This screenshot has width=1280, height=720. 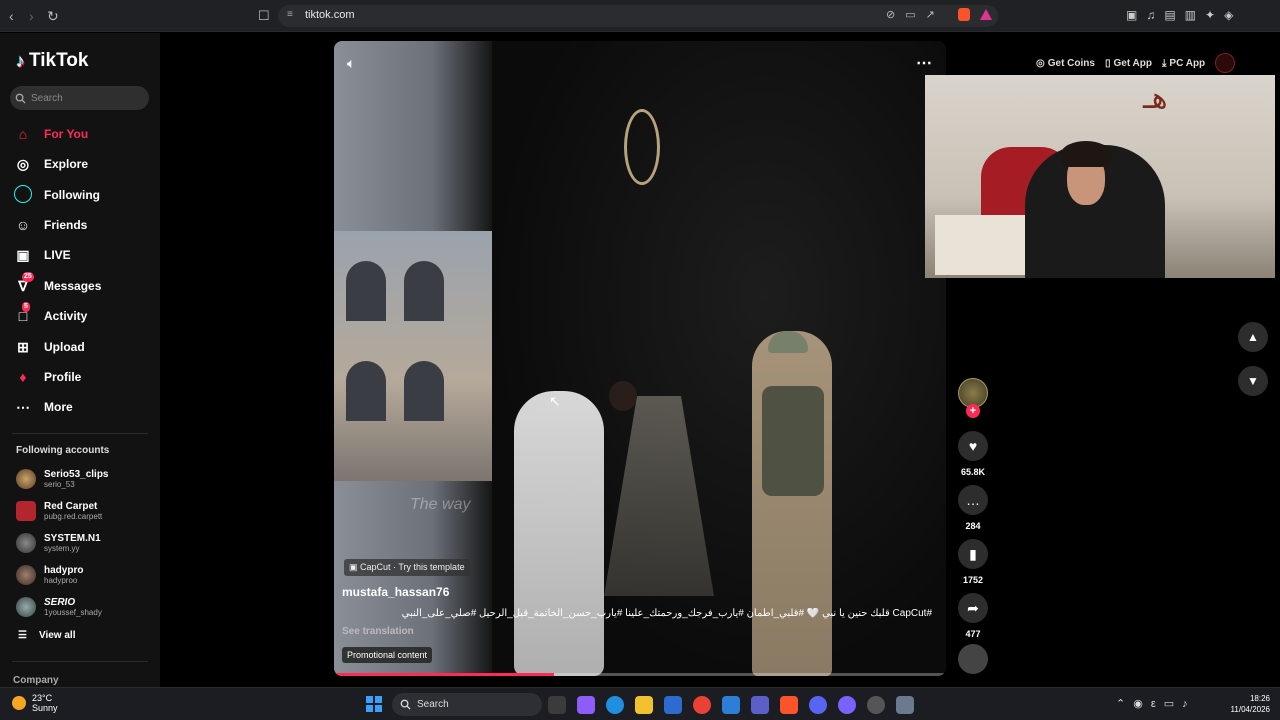 What do you see at coordinates (792, 503) in the screenshot?
I see `video-guard` at bounding box center [792, 503].